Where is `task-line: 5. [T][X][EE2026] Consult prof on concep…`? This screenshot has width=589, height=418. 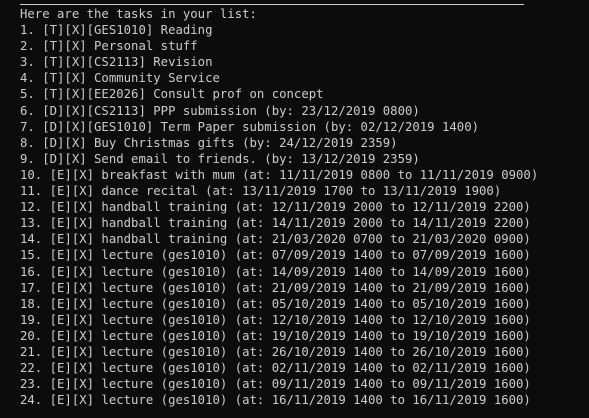 task-line: 5. [T][X][EE2026] Consult prof on concep… is located at coordinates (172, 94).